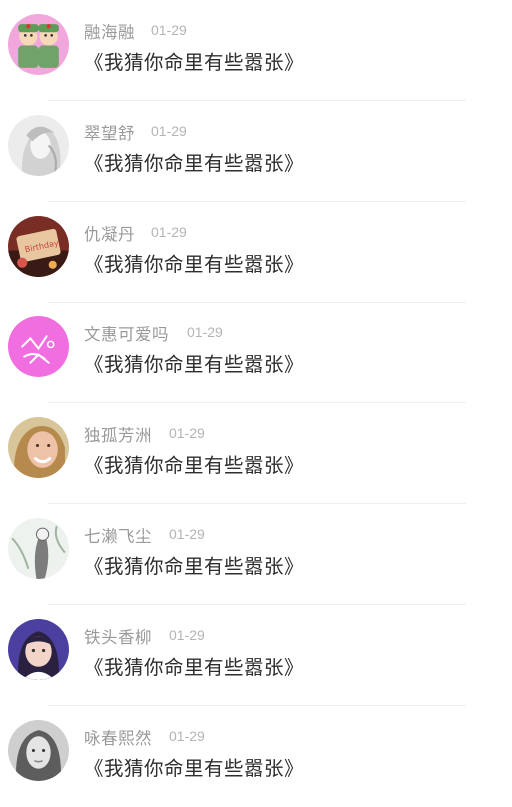  What do you see at coordinates (256, 756) in the screenshot?
I see `comment-item: 咏春熙然 01-29 《我猜你命里有些嚣张》` at bounding box center [256, 756].